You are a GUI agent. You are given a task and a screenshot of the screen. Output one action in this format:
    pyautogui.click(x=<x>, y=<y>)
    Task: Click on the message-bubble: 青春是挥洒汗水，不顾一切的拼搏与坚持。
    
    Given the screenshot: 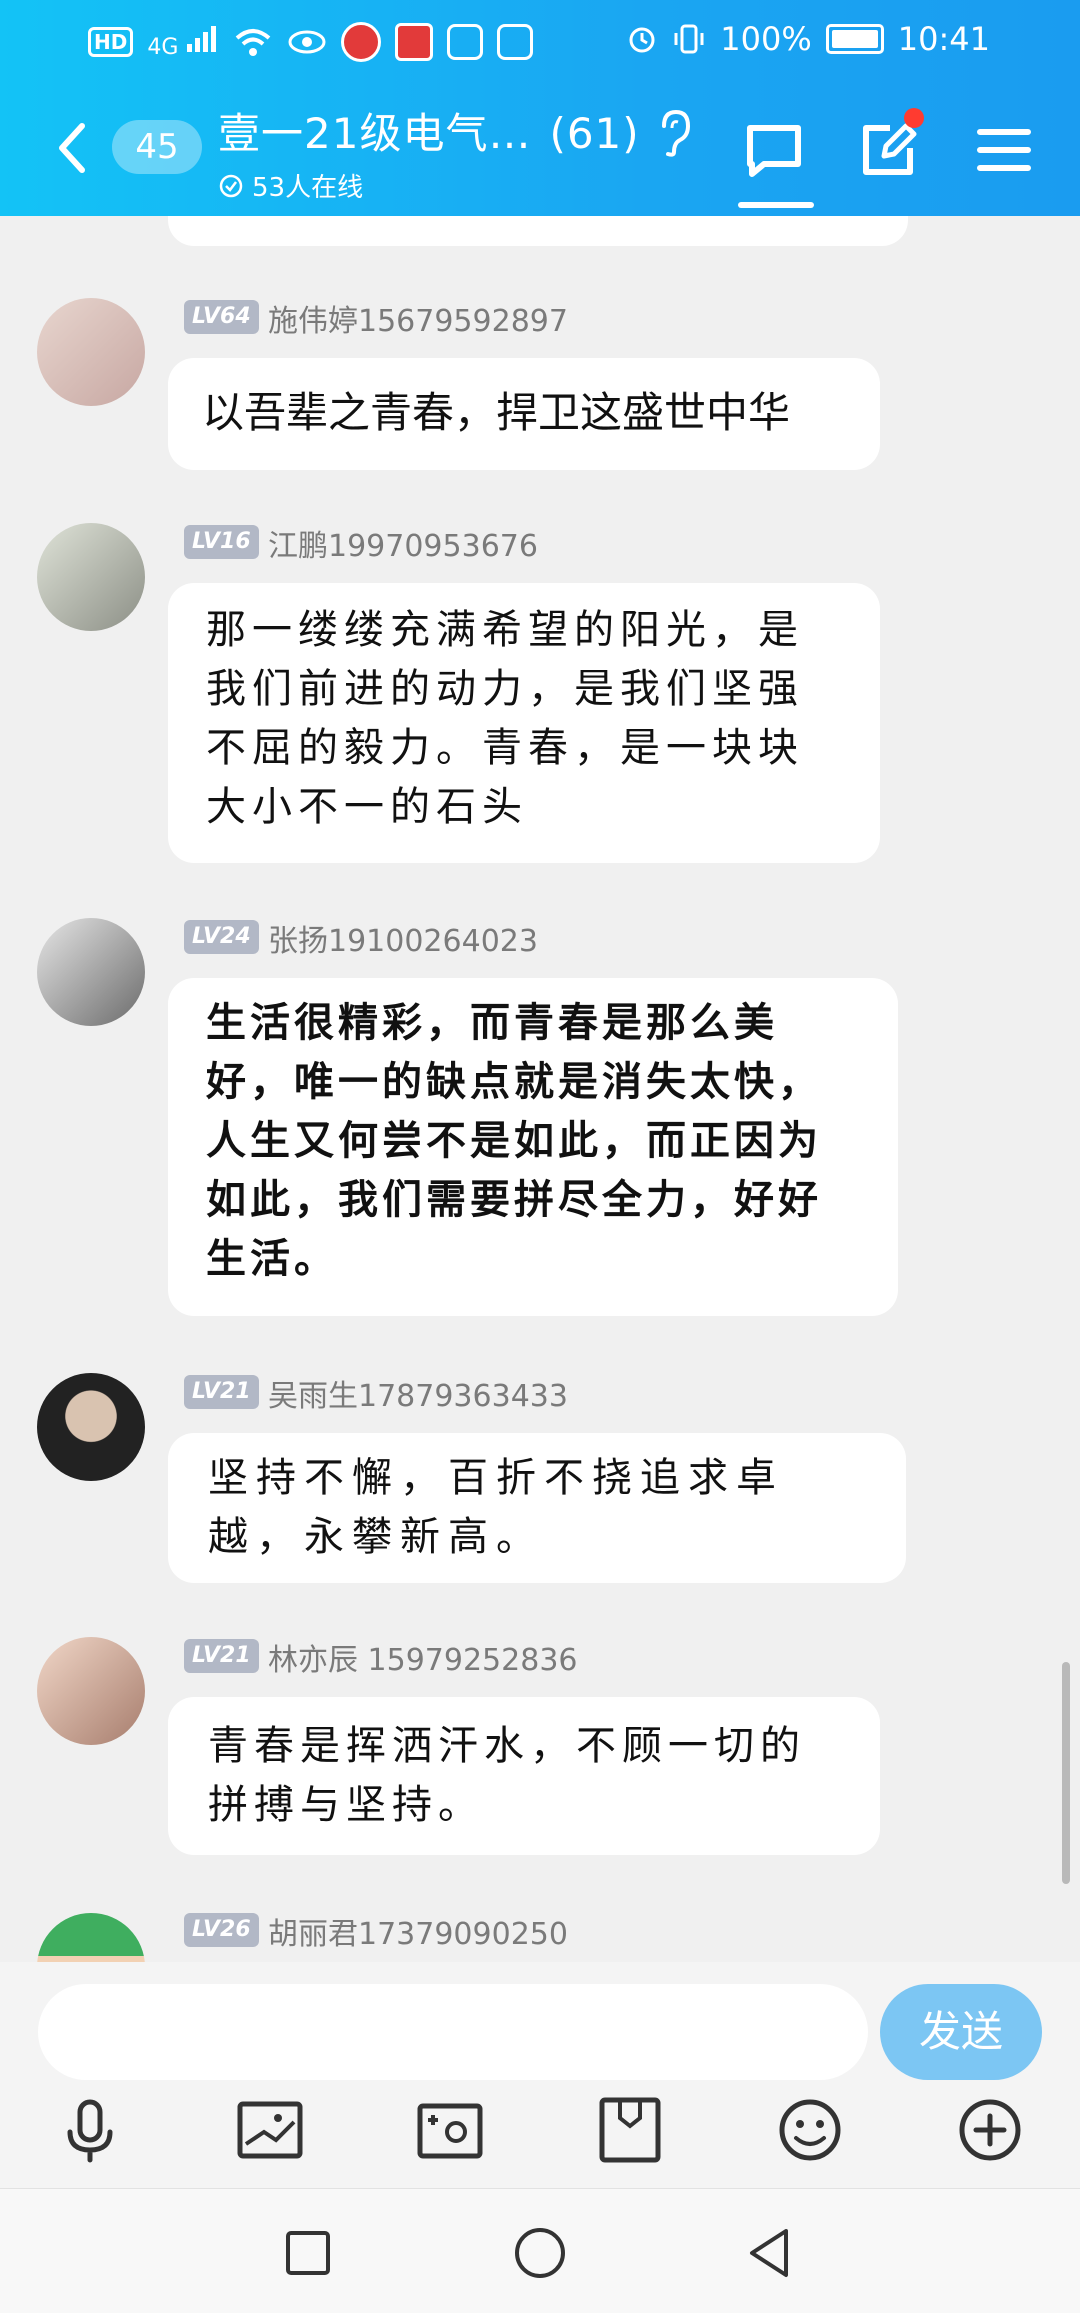 What is the action you would take?
    pyautogui.click(x=524, y=1776)
    